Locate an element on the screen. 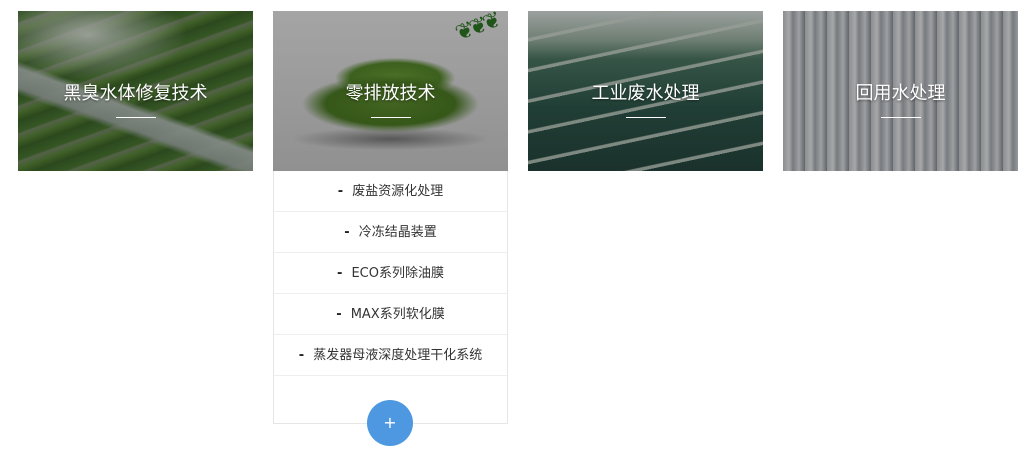 This screenshot has height=464, width=1034. card-zero-discharge: ❦❦❦ 零排放技术 is located at coordinates (390, 91).